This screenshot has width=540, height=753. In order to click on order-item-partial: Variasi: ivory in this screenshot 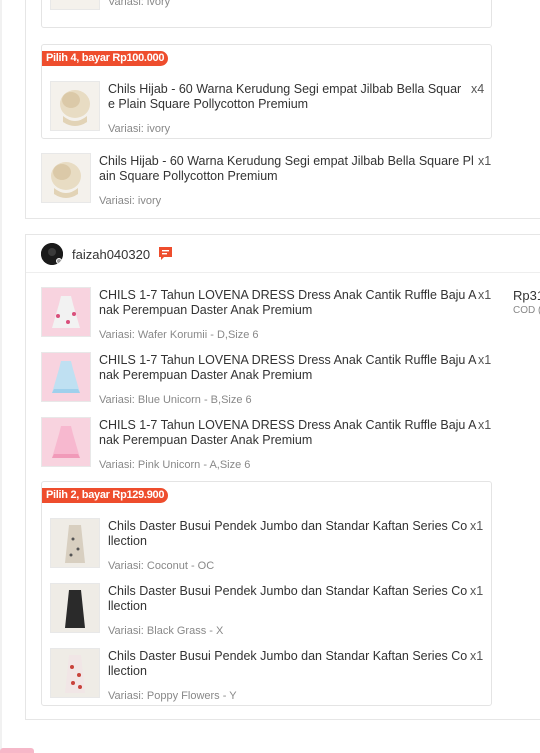, I will do `click(267, 16)`.